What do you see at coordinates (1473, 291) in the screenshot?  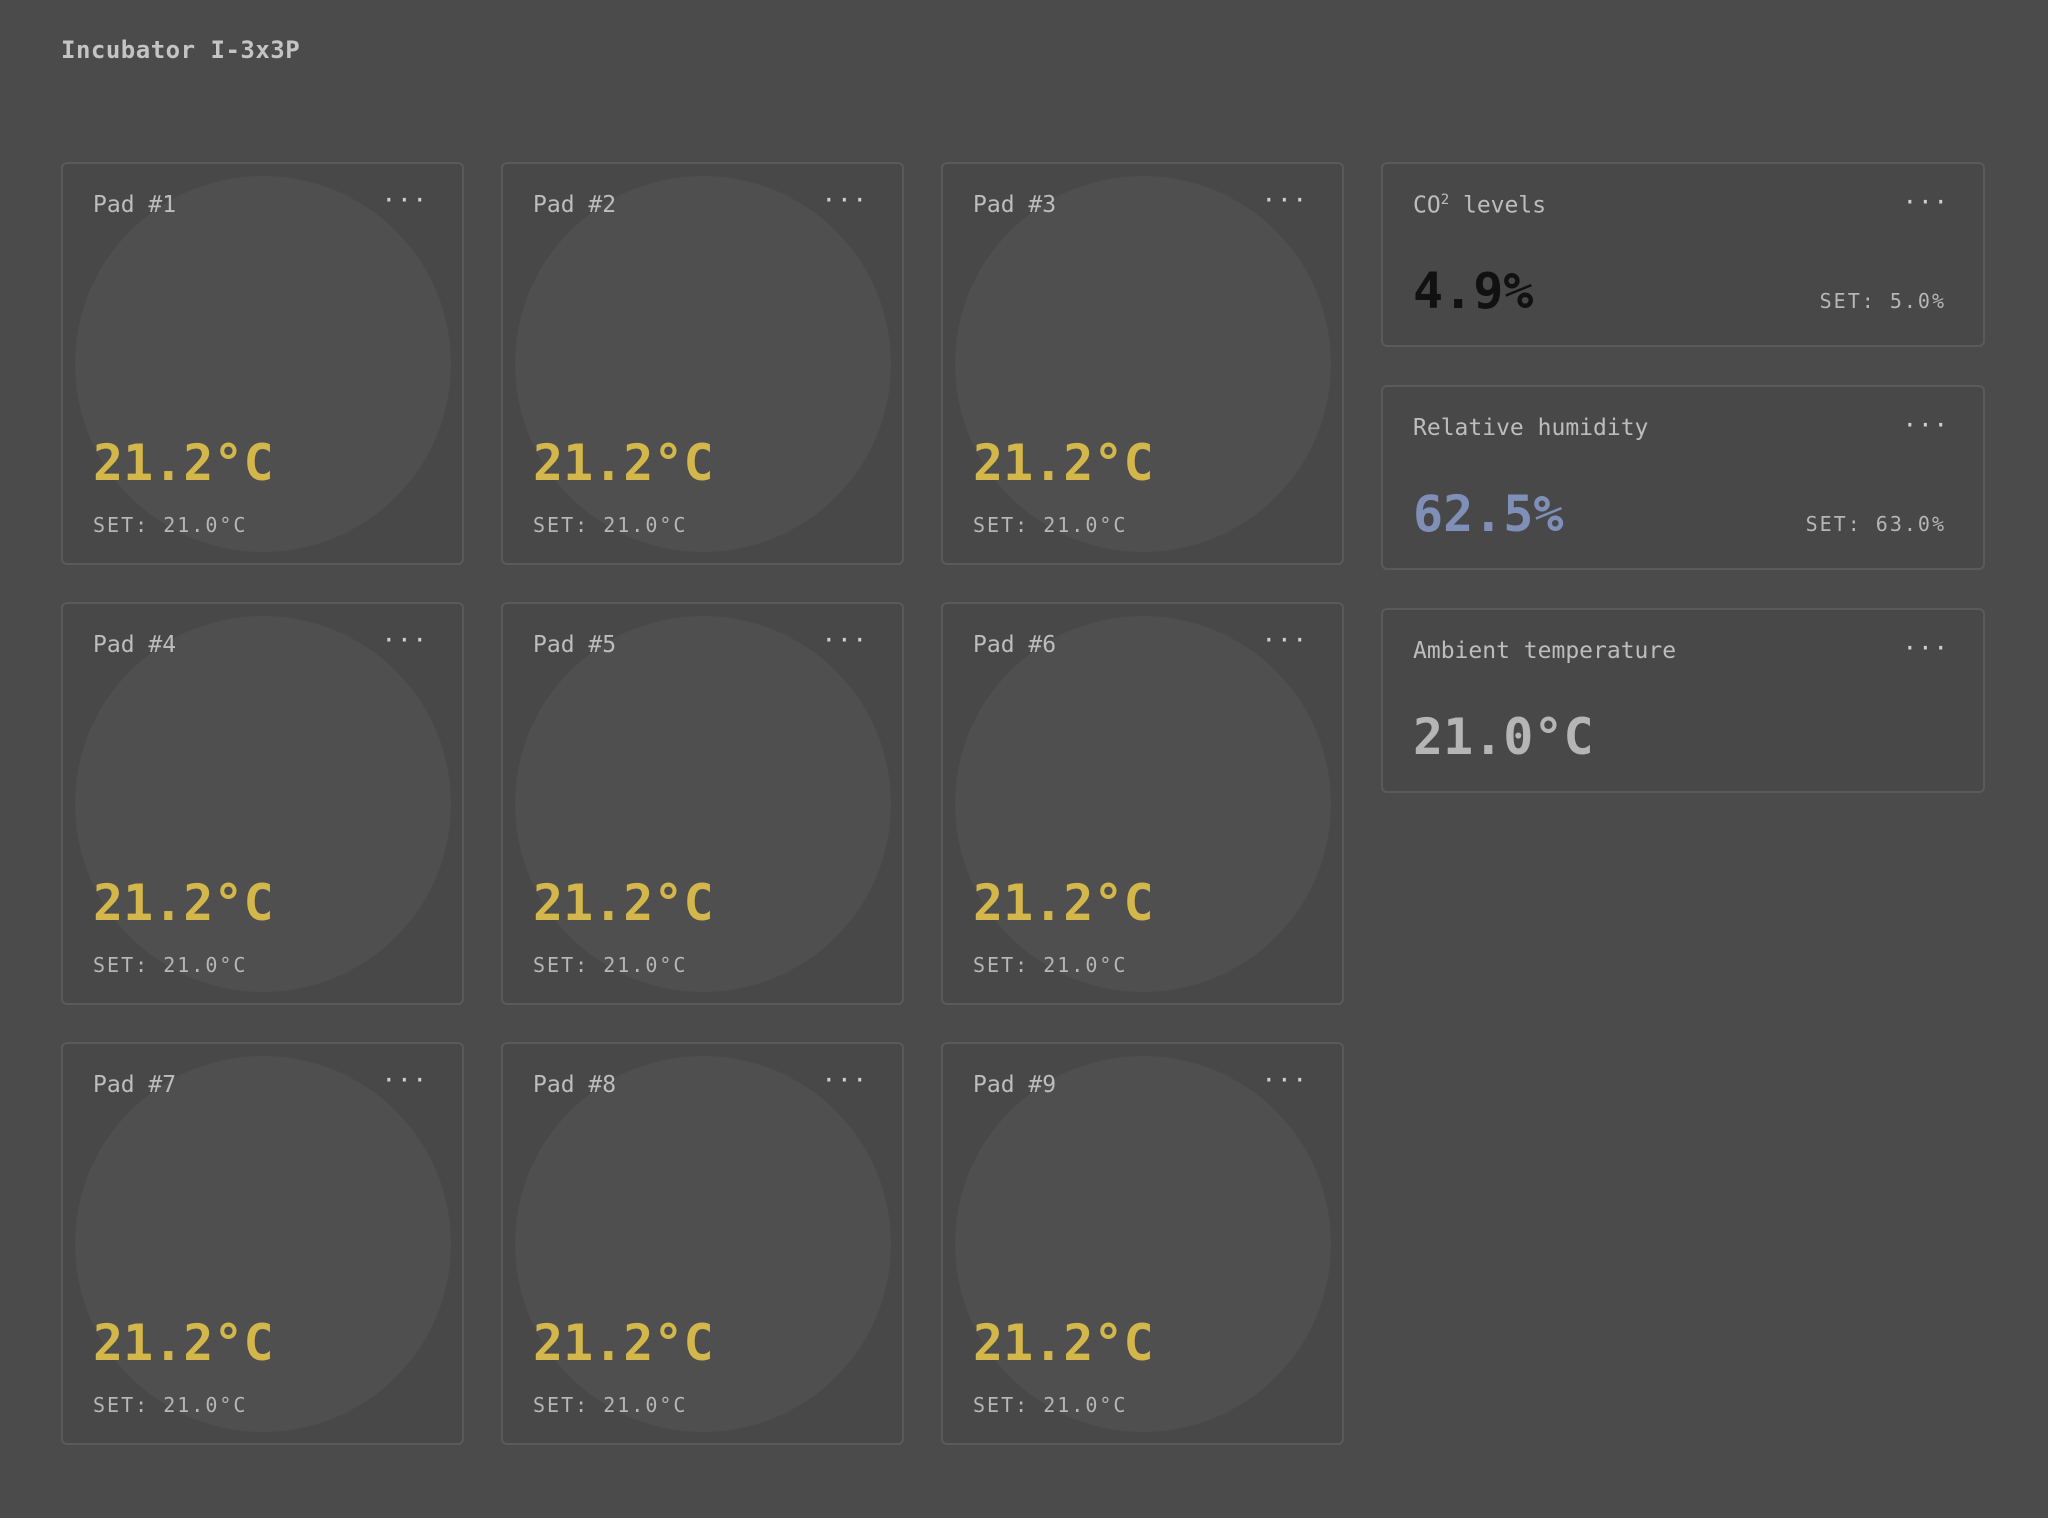 I see `co2-value: 4.9%` at bounding box center [1473, 291].